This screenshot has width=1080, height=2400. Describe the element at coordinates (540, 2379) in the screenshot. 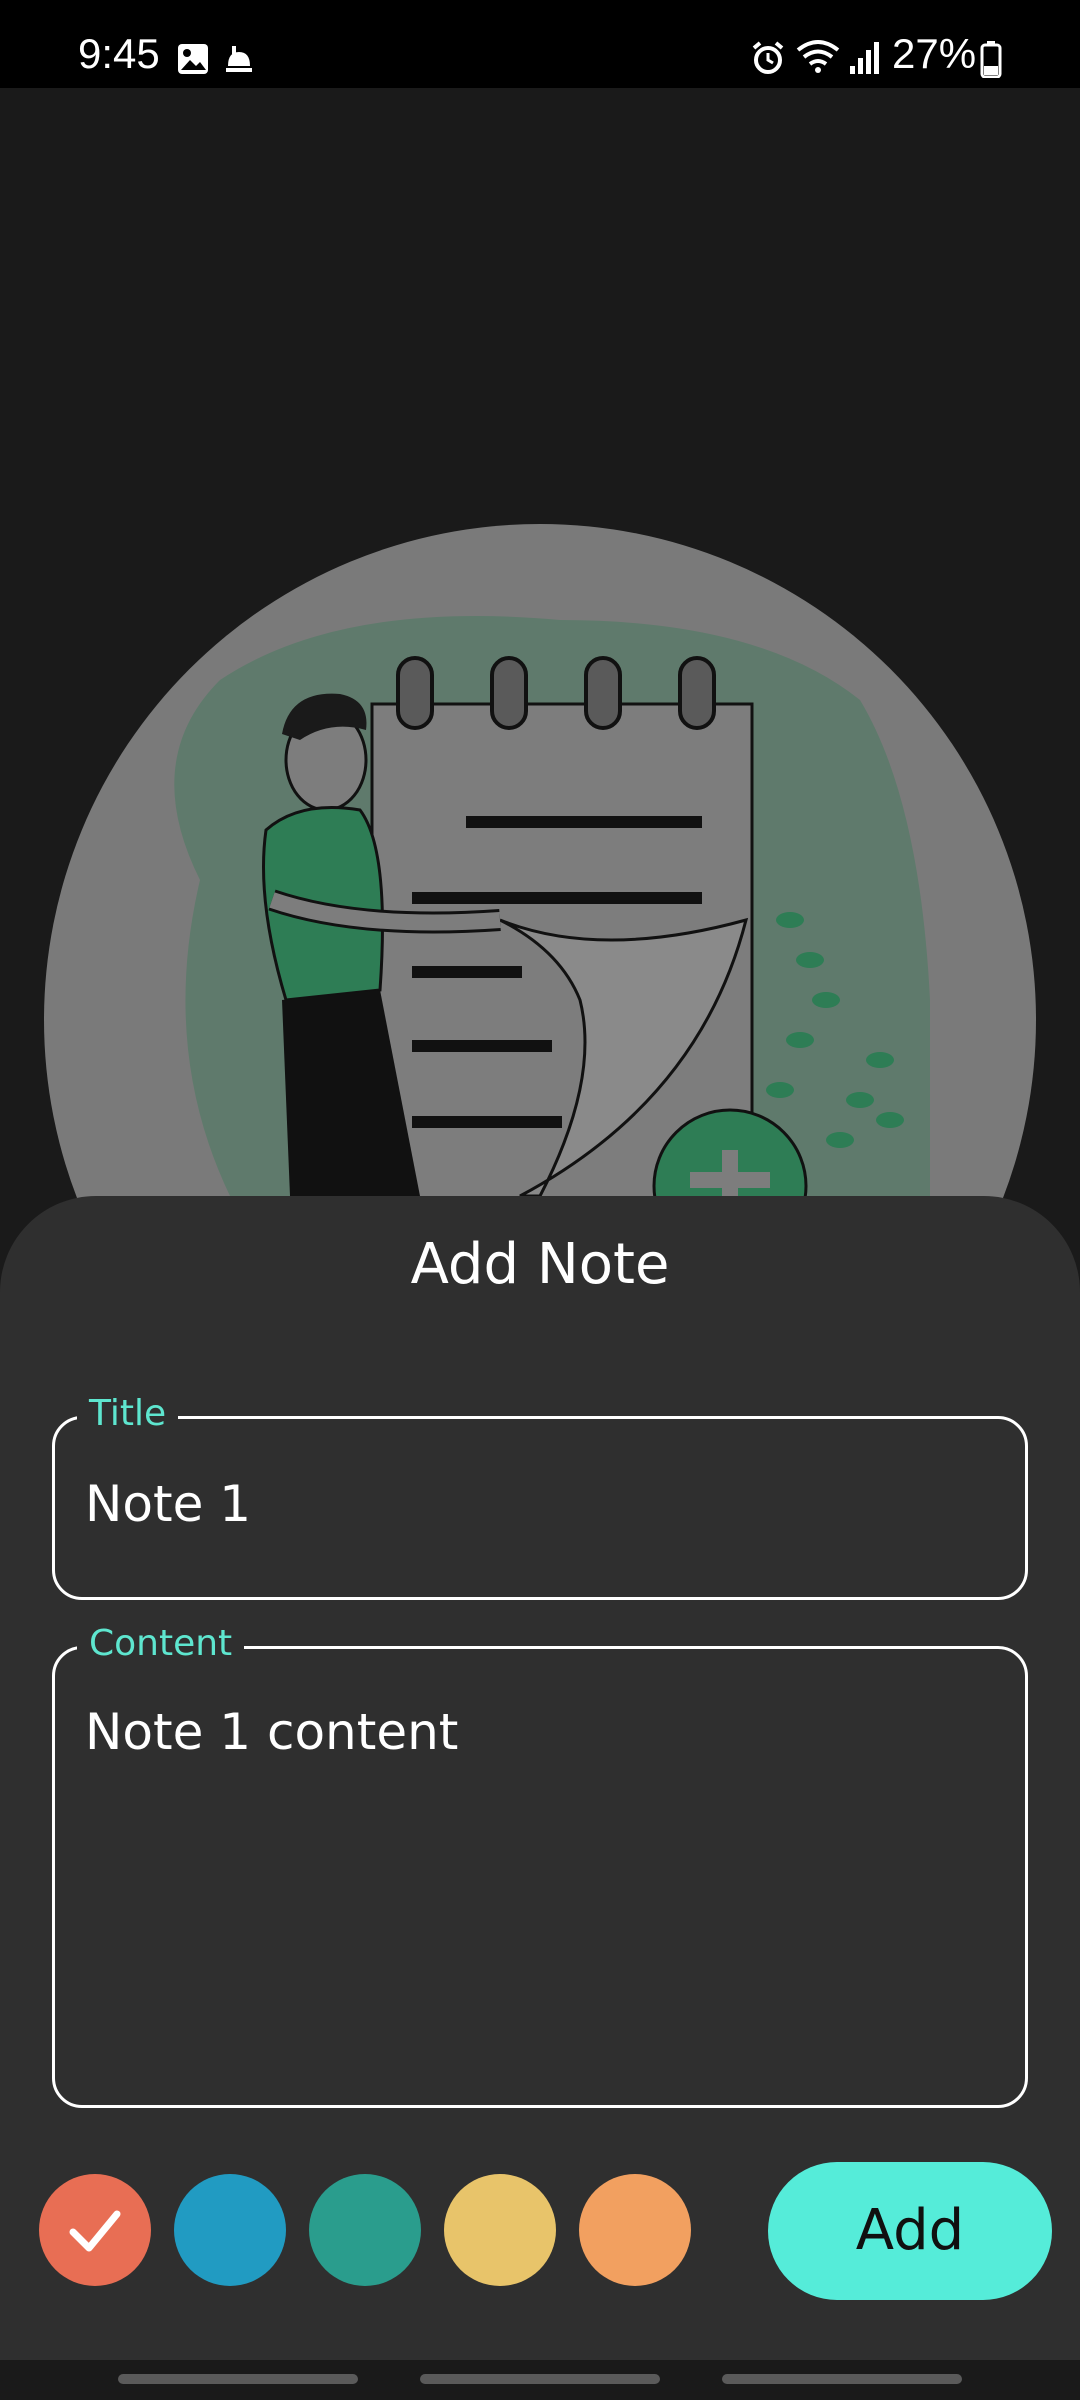

I see `nav-home-button` at that location.